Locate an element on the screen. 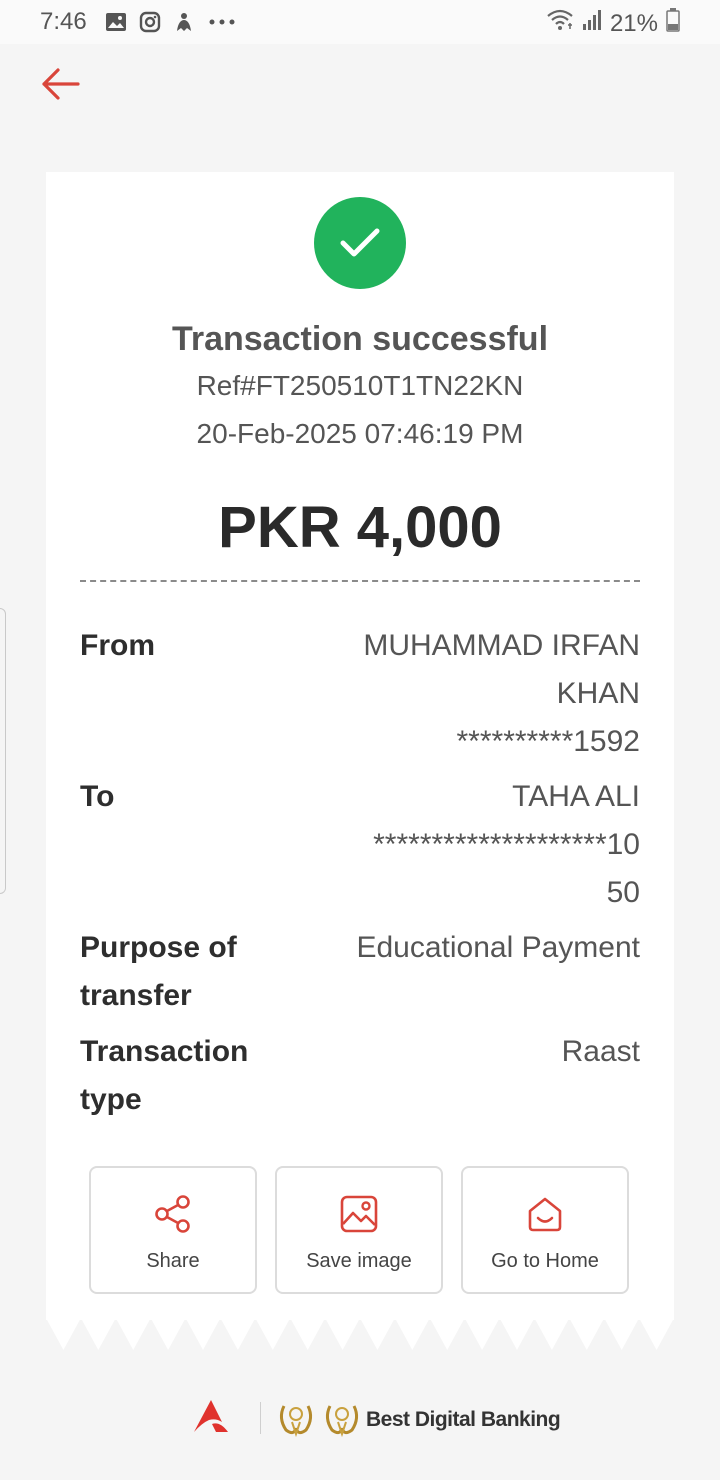 The height and width of the screenshot is (1480, 720). from-label: From is located at coordinates (117, 645).